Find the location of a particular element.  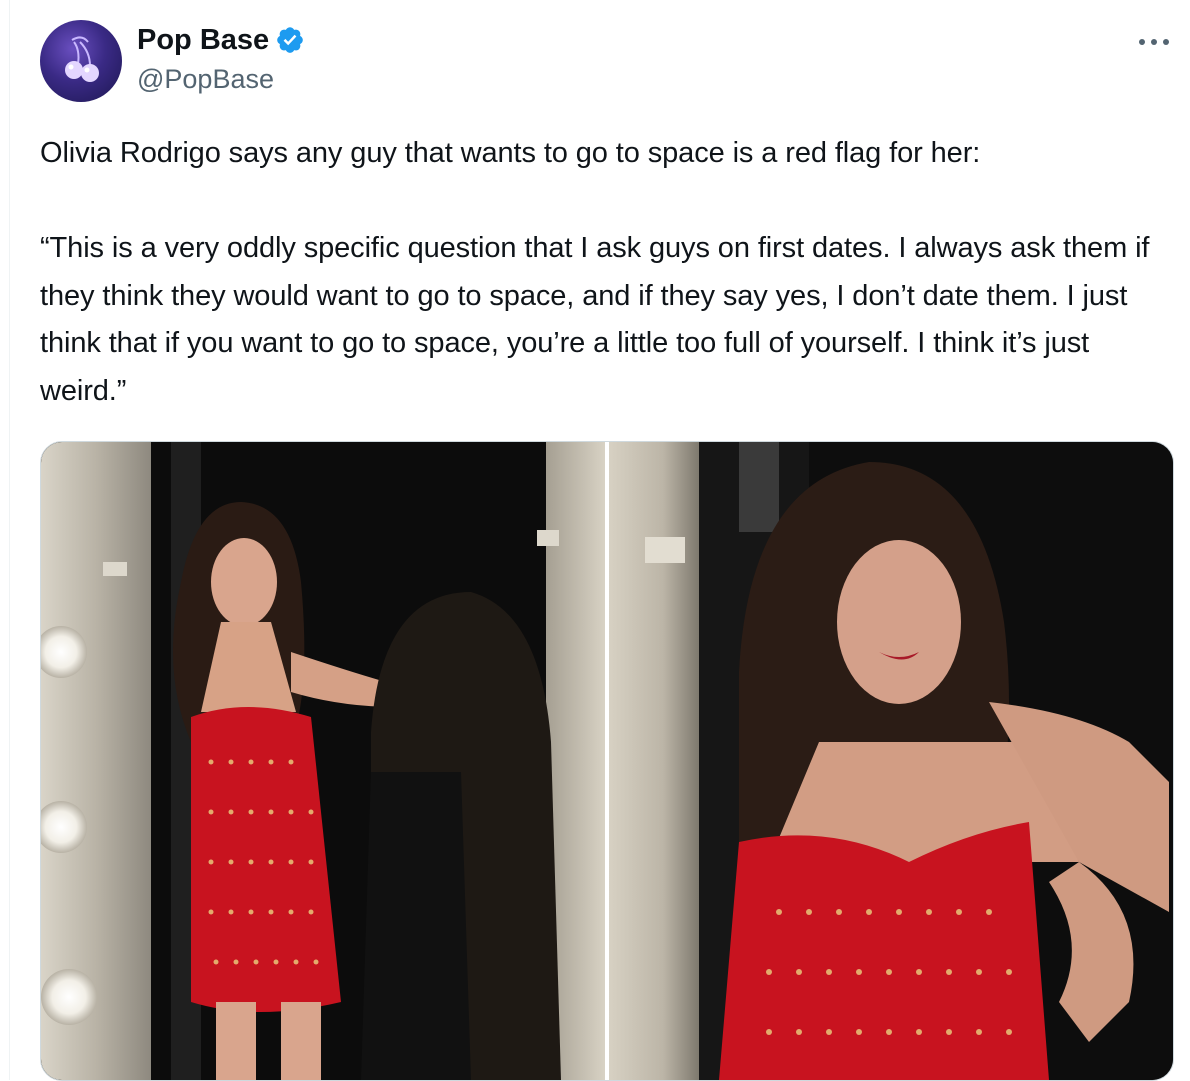

more-options-icon is located at coordinates (1154, 42).